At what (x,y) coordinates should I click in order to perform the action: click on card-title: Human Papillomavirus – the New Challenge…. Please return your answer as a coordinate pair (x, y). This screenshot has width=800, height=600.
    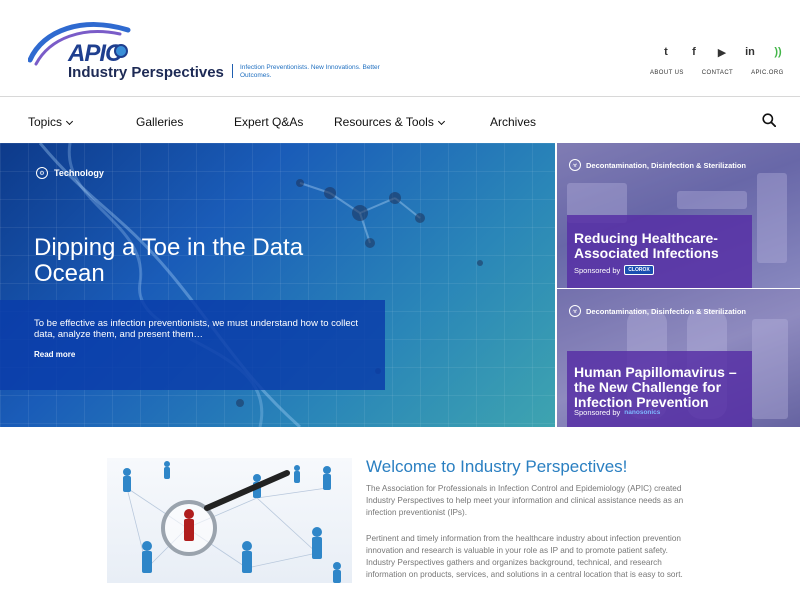
    Looking at the image, I should click on (661, 387).